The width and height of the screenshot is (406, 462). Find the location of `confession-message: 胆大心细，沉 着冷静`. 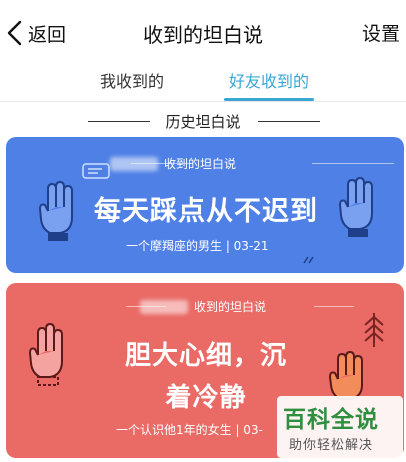

confession-message: 胆大心细，沉 着冷静 is located at coordinates (206, 377).